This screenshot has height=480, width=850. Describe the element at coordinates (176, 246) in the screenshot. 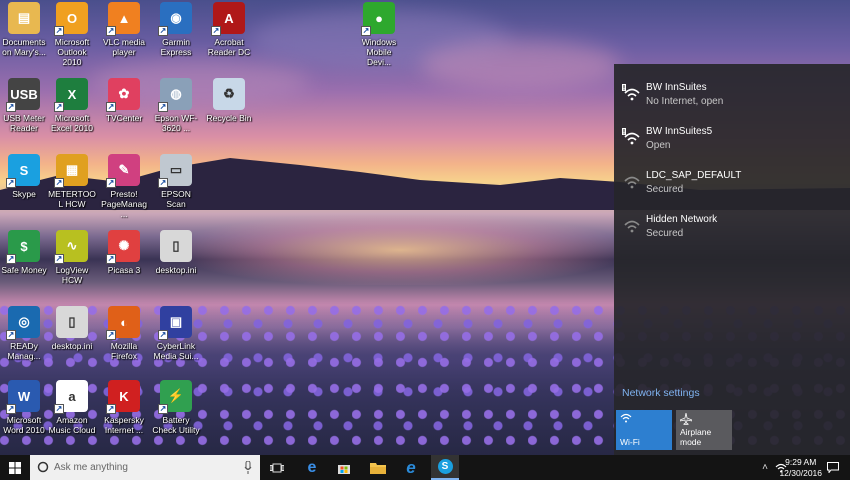

I see `file-icon: ▯` at that location.